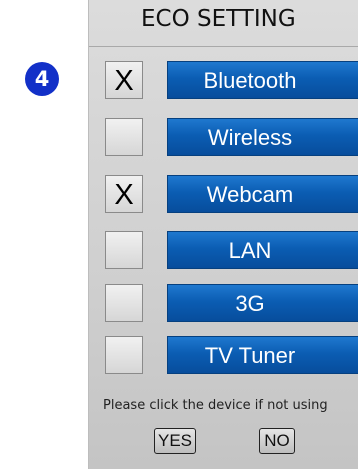 This screenshot has height=469, width=358. I want to click on instruction-text: Please click the device if not using, so click(215, 405).